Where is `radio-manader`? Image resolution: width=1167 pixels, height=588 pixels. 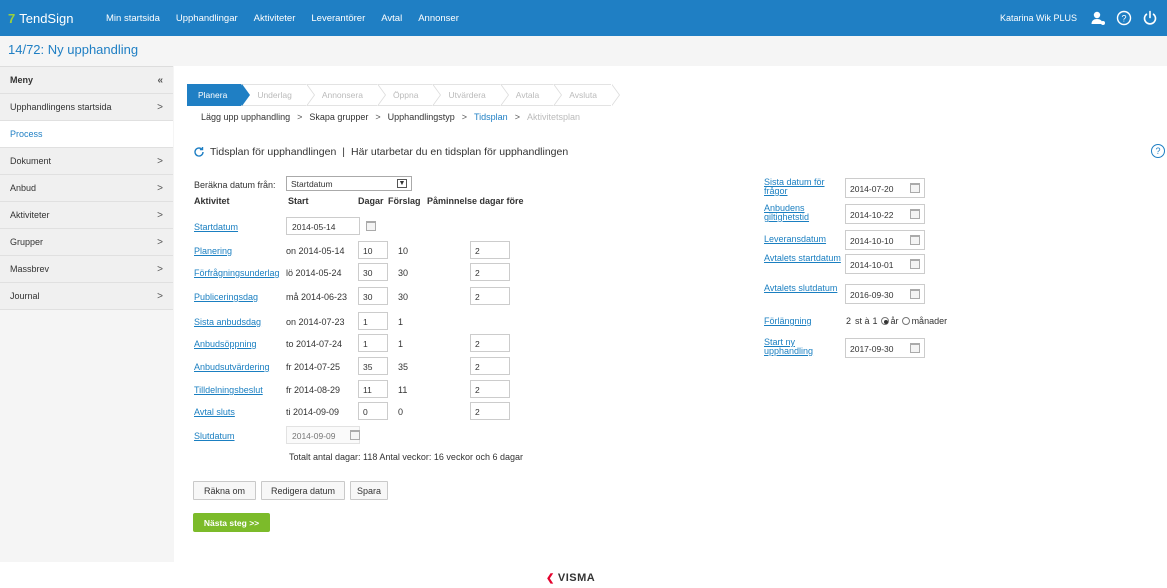 radio-manader is located at coordinates (905, 321).